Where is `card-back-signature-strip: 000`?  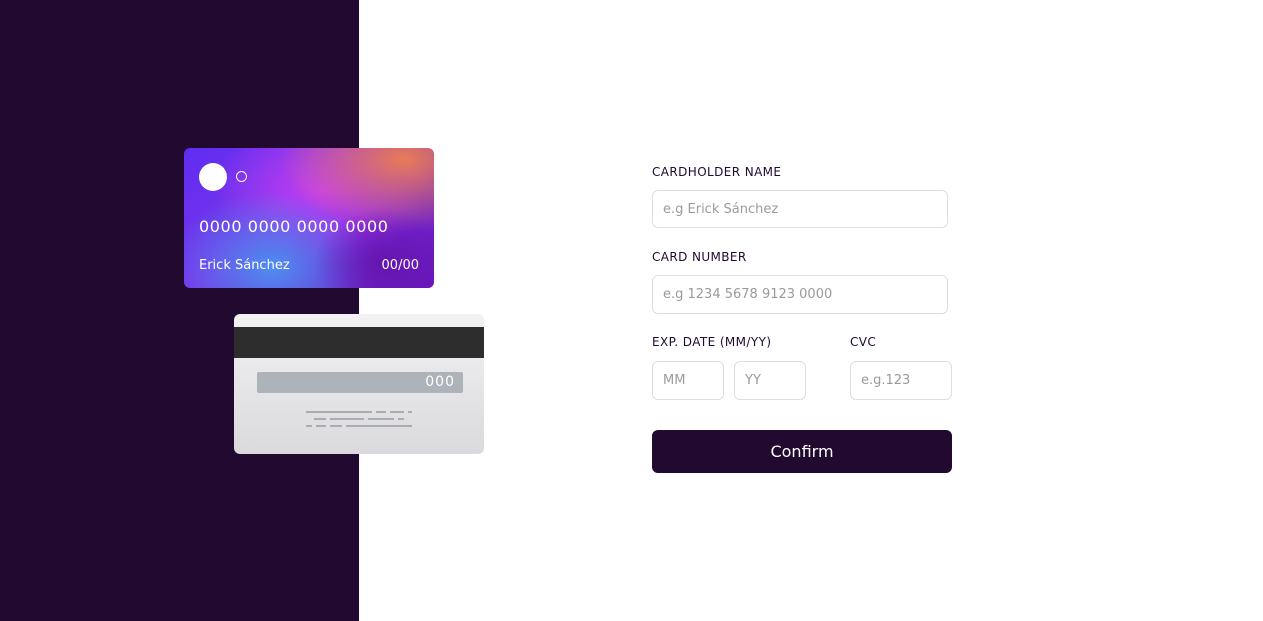
card-back-signature-strip: 000 is located at coordinates (360, 382).